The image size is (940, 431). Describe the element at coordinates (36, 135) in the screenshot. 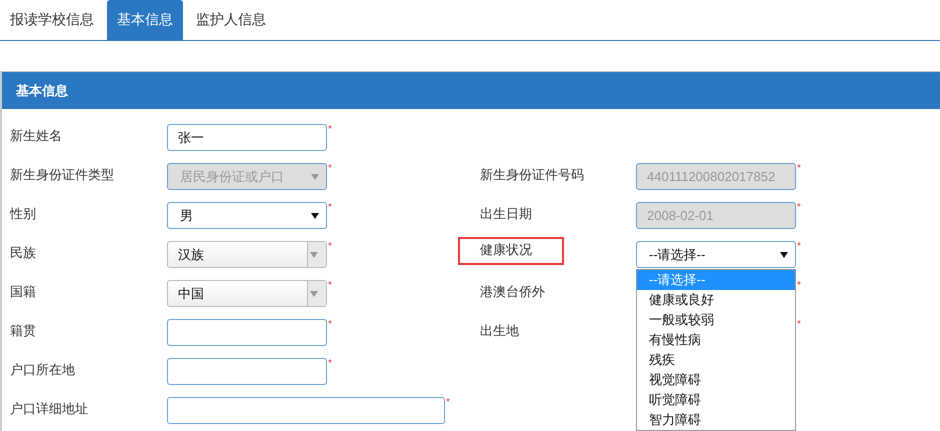

I see `field-label: 新生姓名` at that location.